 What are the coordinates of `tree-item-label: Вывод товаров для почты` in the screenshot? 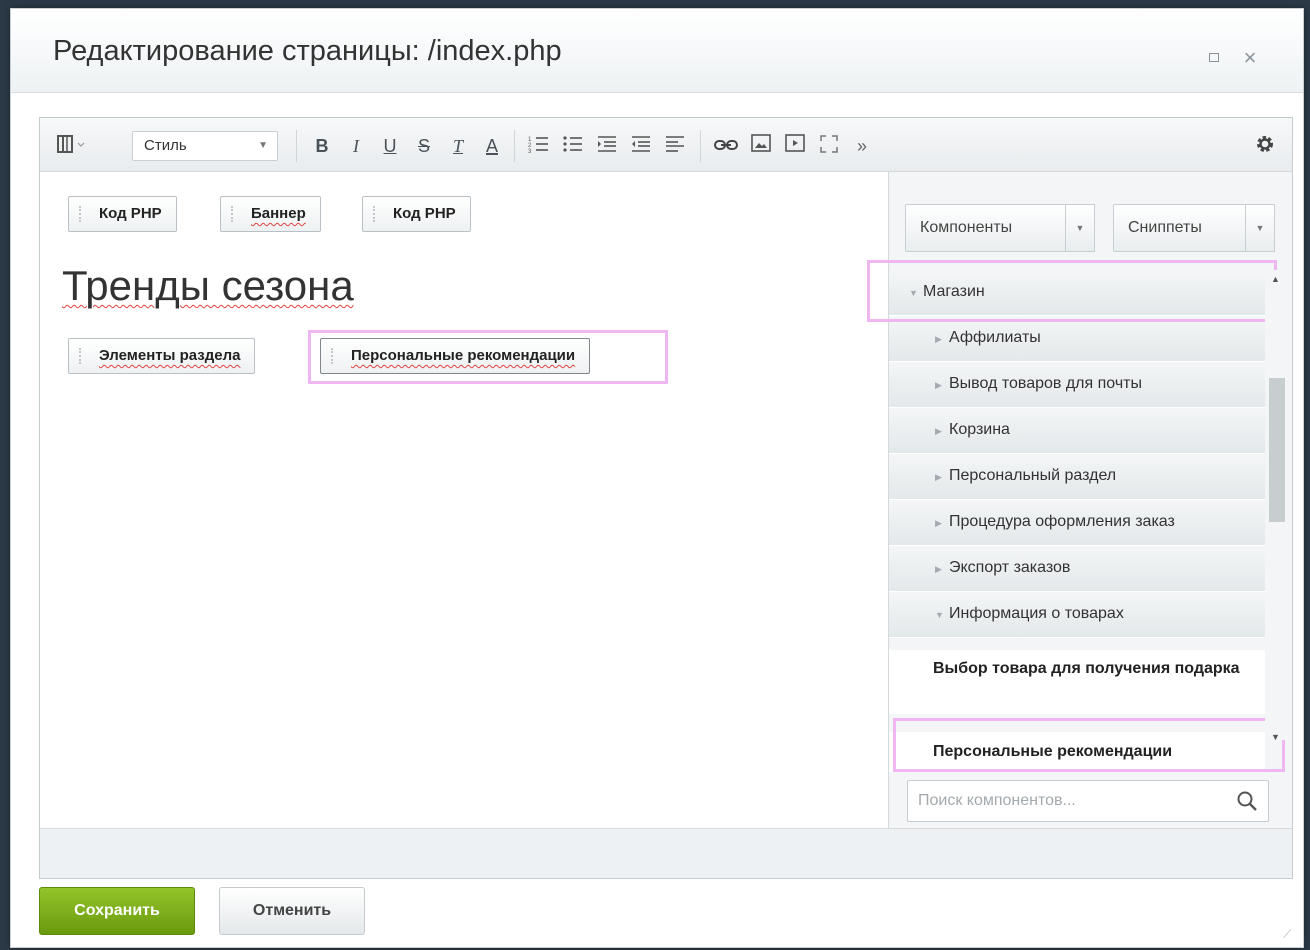 It's located at (1045, 383).